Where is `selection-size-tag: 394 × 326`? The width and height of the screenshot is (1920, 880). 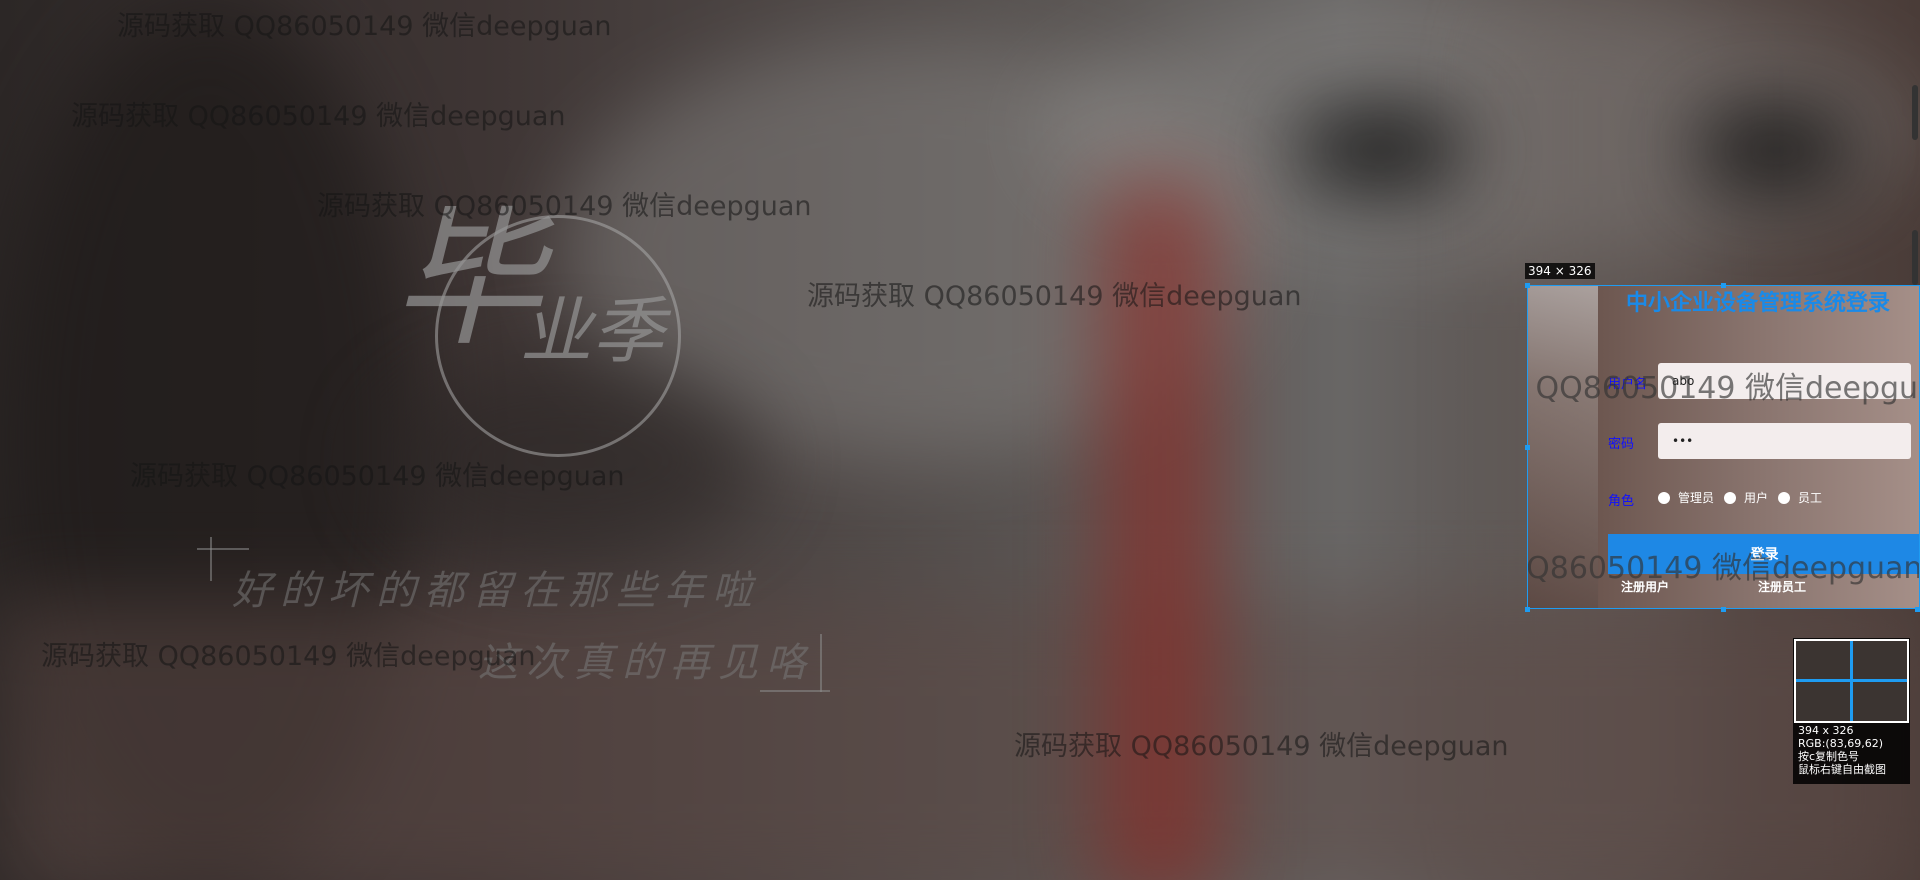 selection-size-tag: 394 × 326 is located at coordinates (1560, 271).